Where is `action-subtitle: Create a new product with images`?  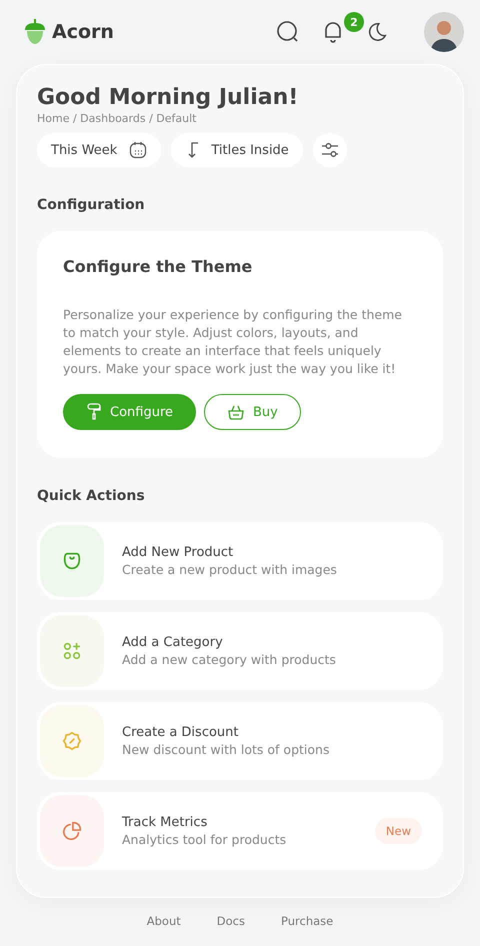
action-subtitle: Create a new product with images is located at coordinates (230, 569).